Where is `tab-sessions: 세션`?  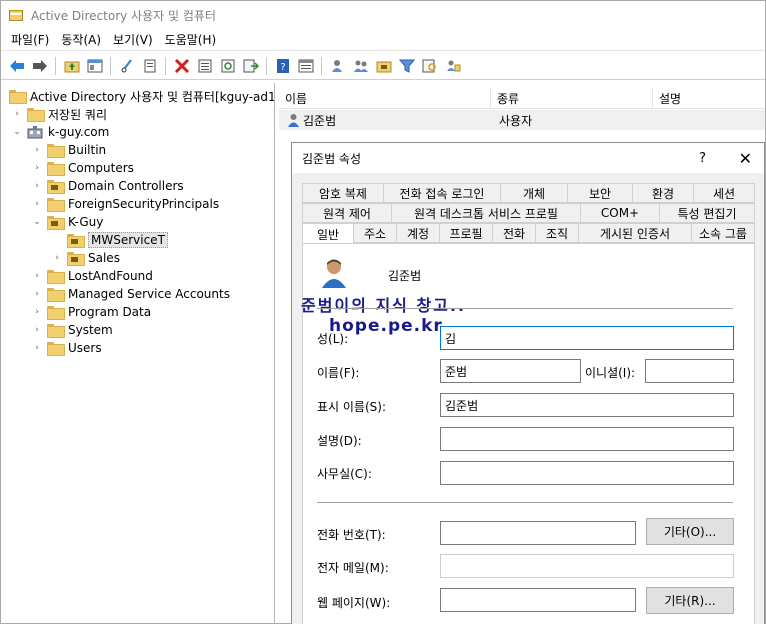 tab-sessions: 세션 is located at coordinates (724, 193).